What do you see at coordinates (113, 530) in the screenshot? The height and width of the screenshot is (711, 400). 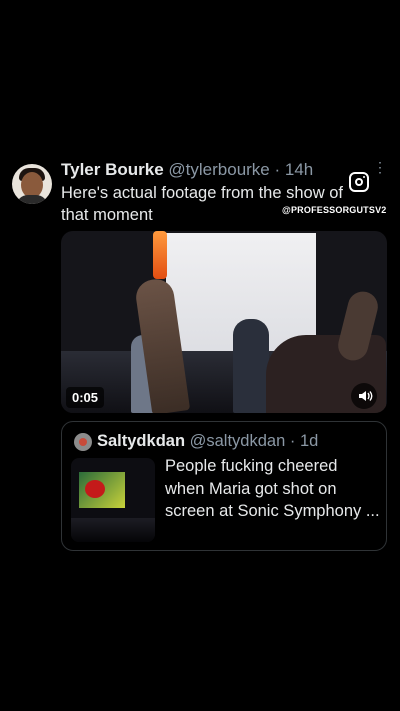 I see `thumbnail-crowd` at bounding box center [113, 530].